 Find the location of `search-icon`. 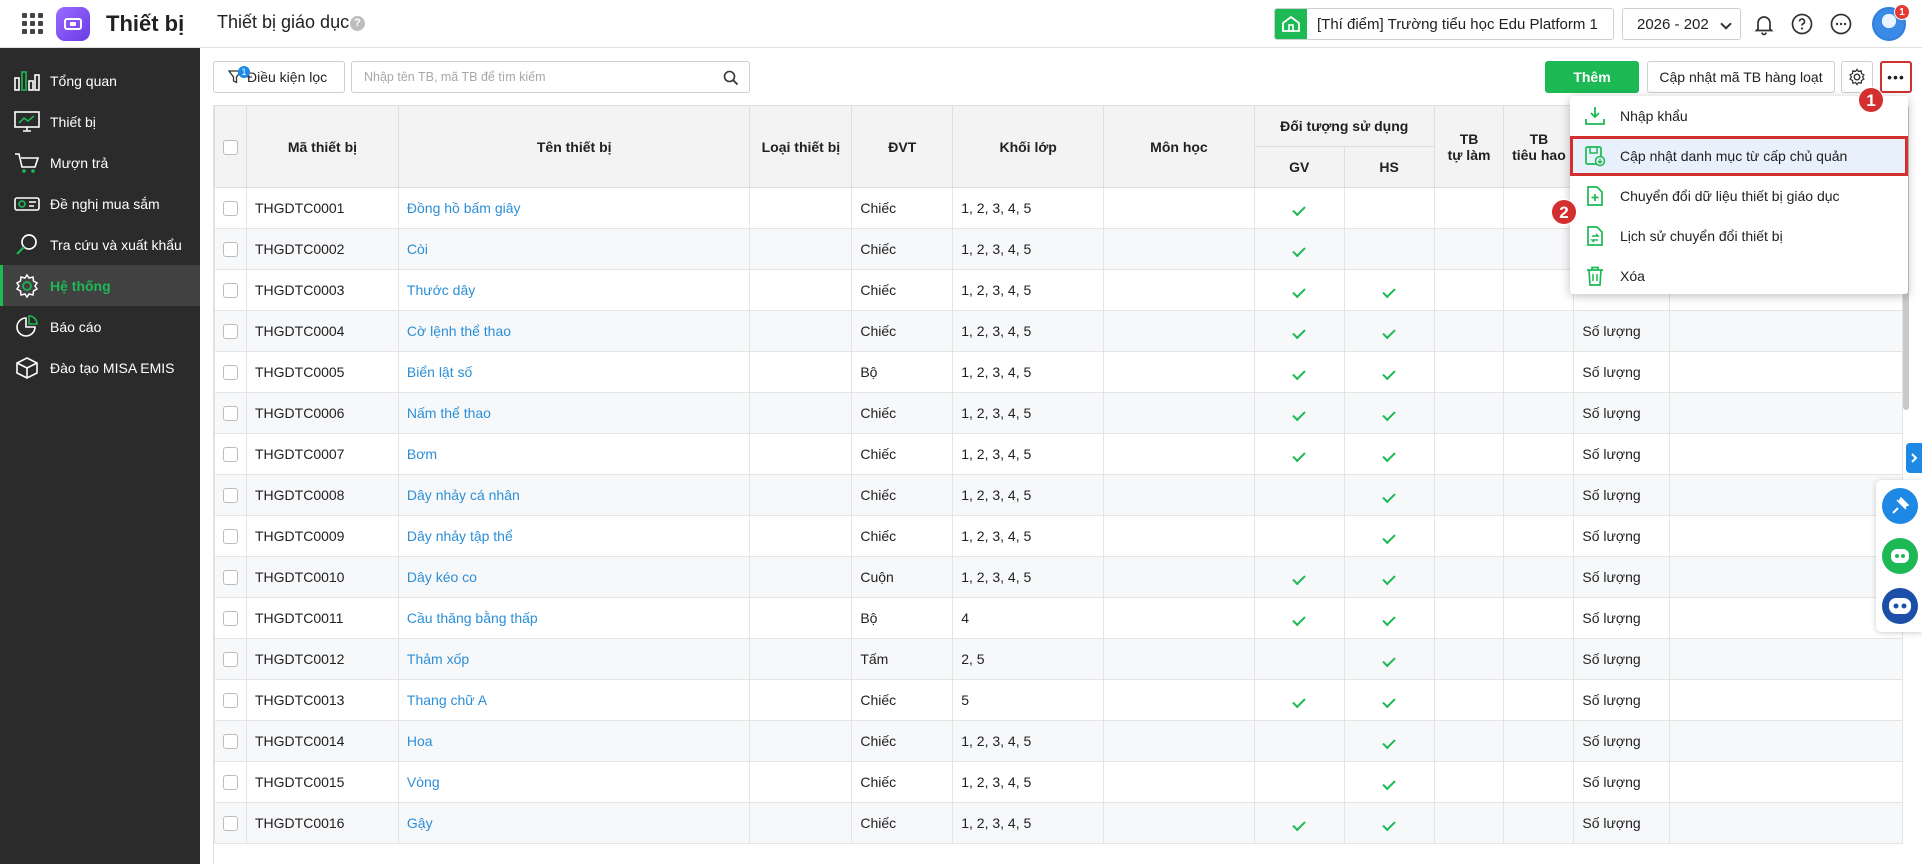

search-icon is located at coordinates (731, 78).